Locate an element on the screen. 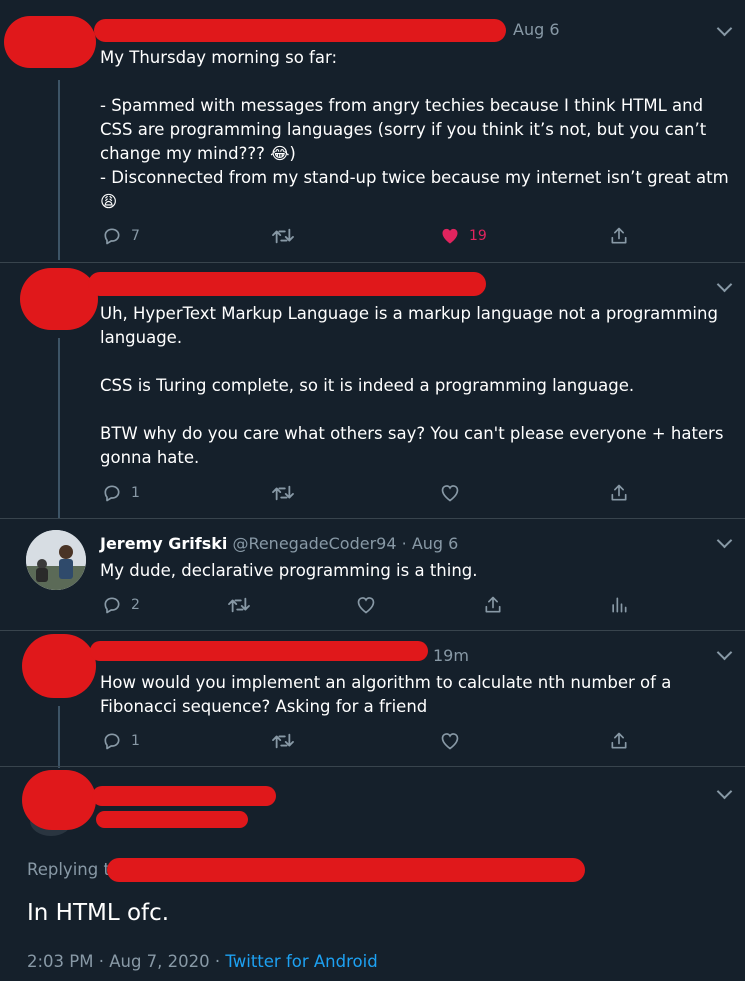 The height and width of the screenshot is (981, 756). avatar is located at coordinates (56, 560).